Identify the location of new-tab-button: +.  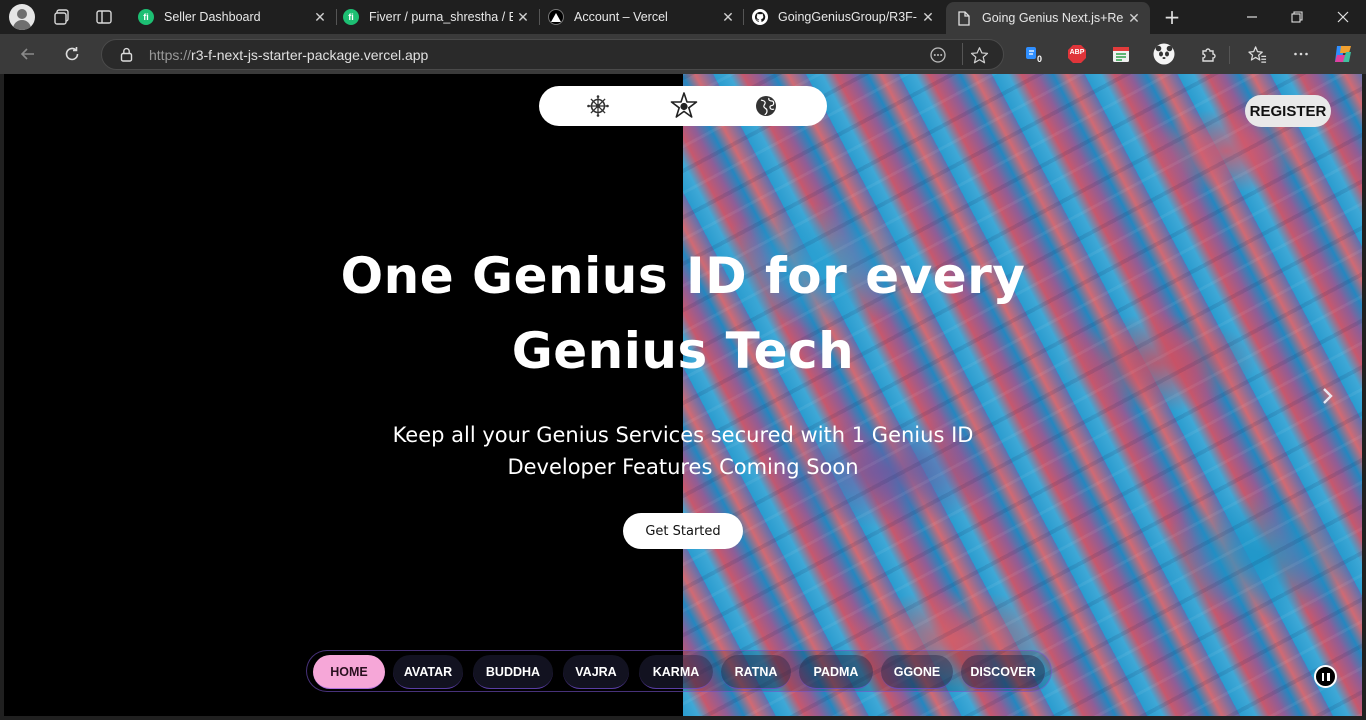
(1172, 17).